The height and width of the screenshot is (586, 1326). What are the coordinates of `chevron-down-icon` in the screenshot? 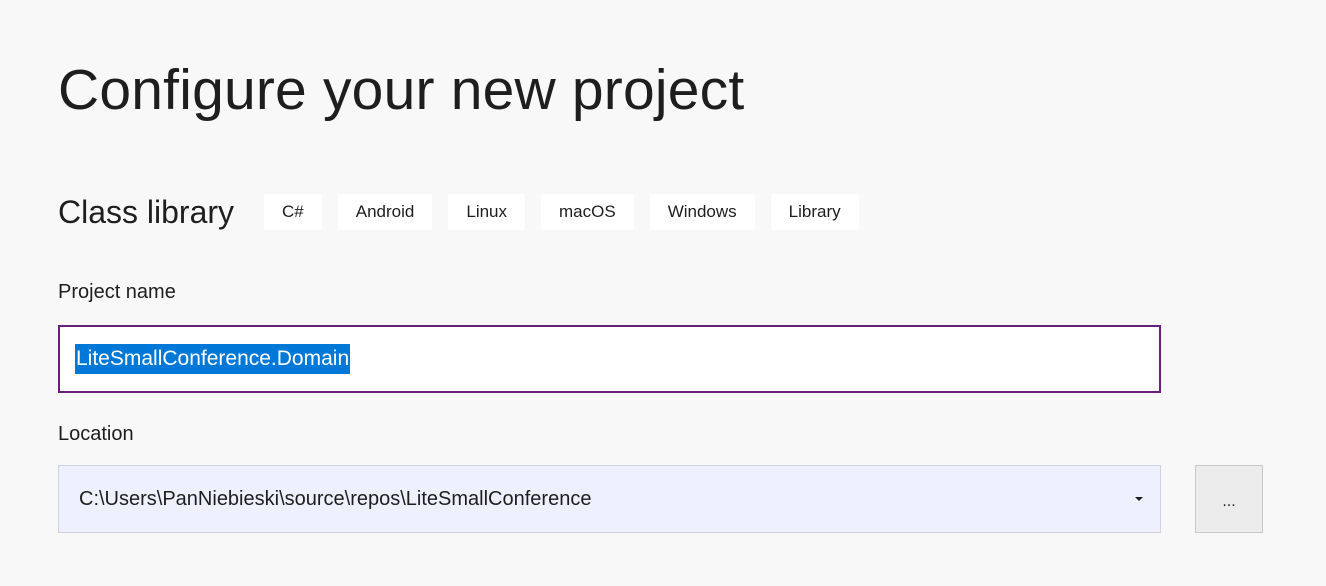 It's located at (1139, 499).